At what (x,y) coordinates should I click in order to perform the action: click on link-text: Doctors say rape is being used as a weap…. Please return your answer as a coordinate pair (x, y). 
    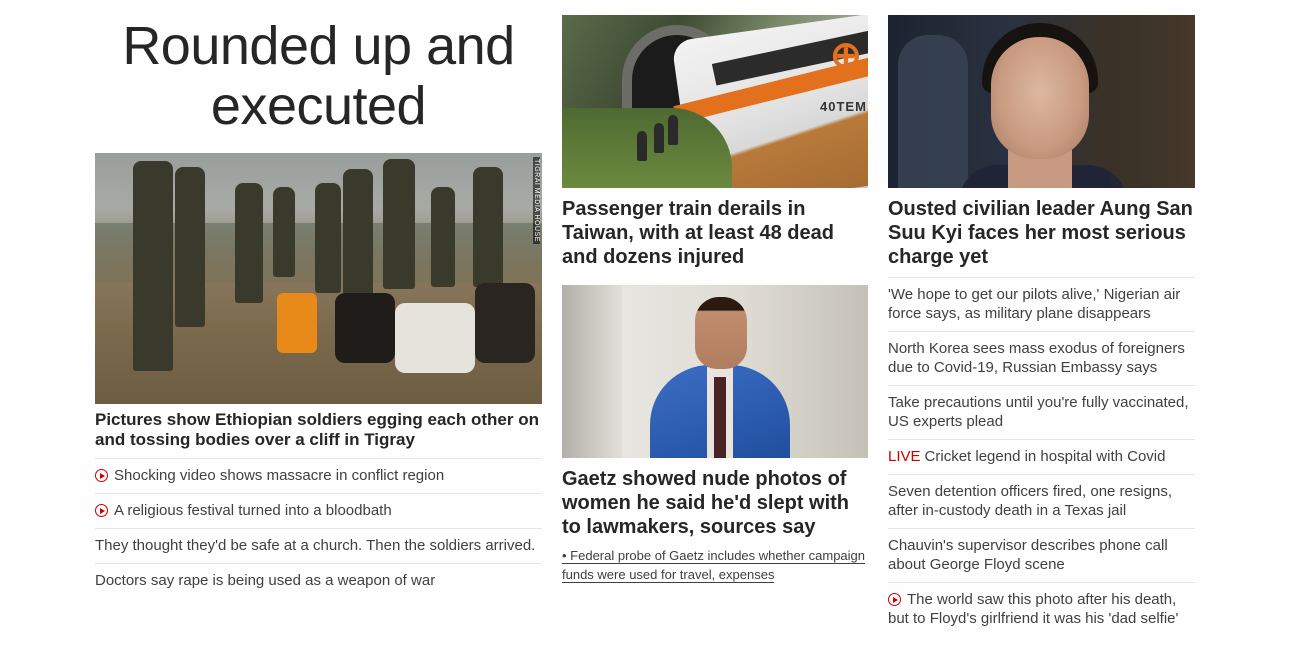
    Looking at the image, I should click on (265, 580).